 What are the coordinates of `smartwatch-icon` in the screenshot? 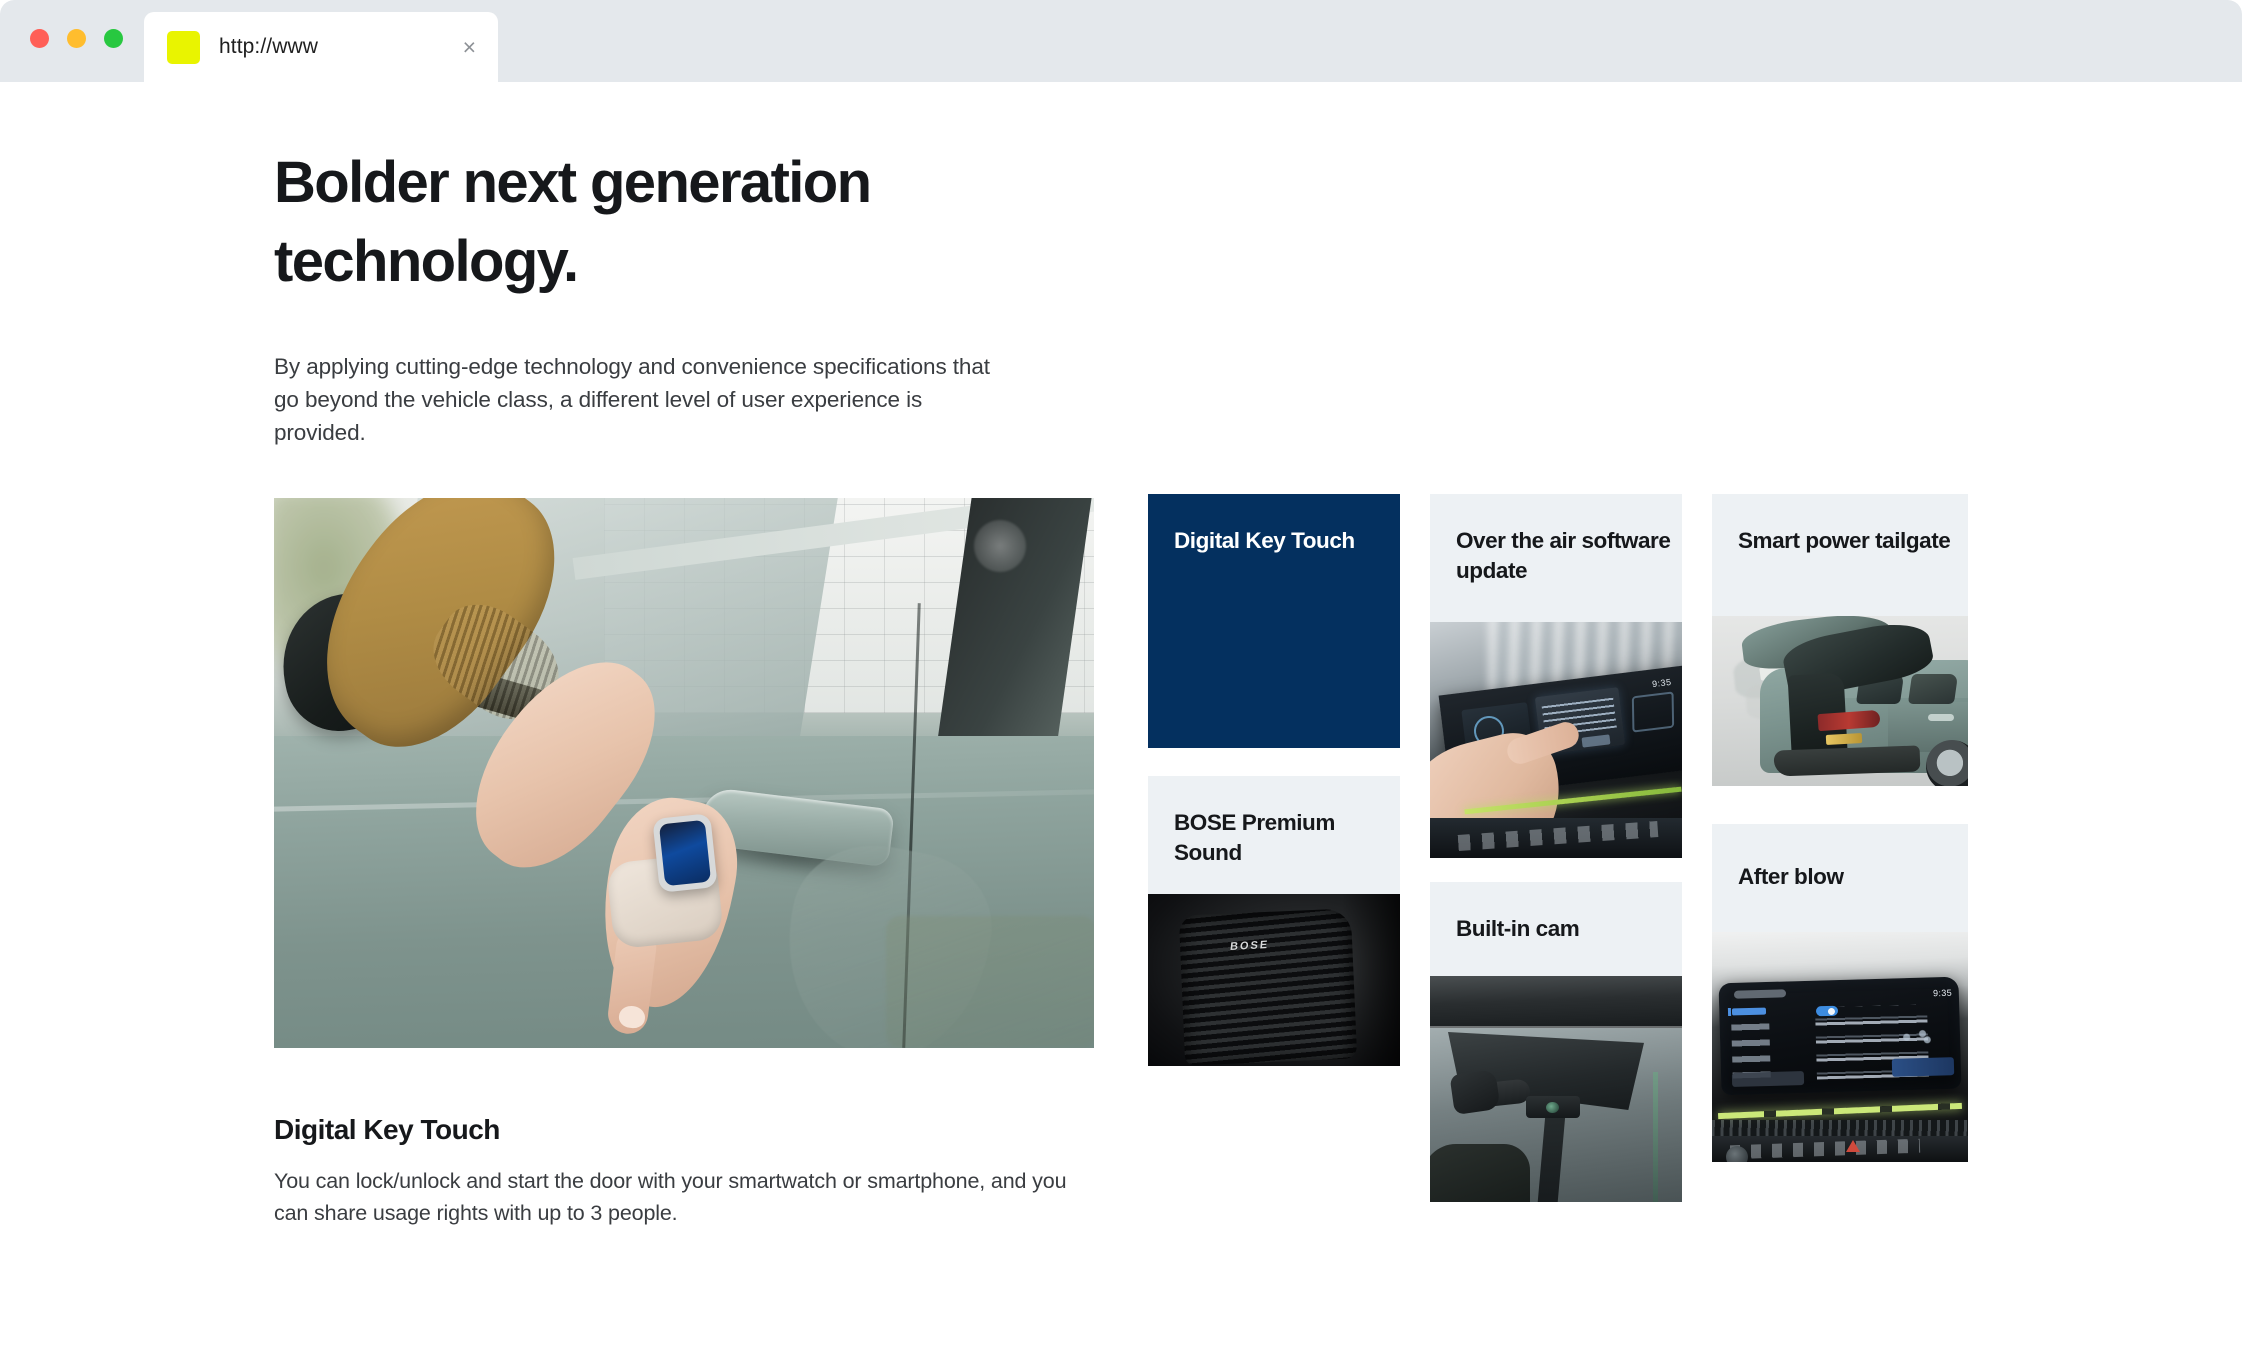 It's located at (685, 853).